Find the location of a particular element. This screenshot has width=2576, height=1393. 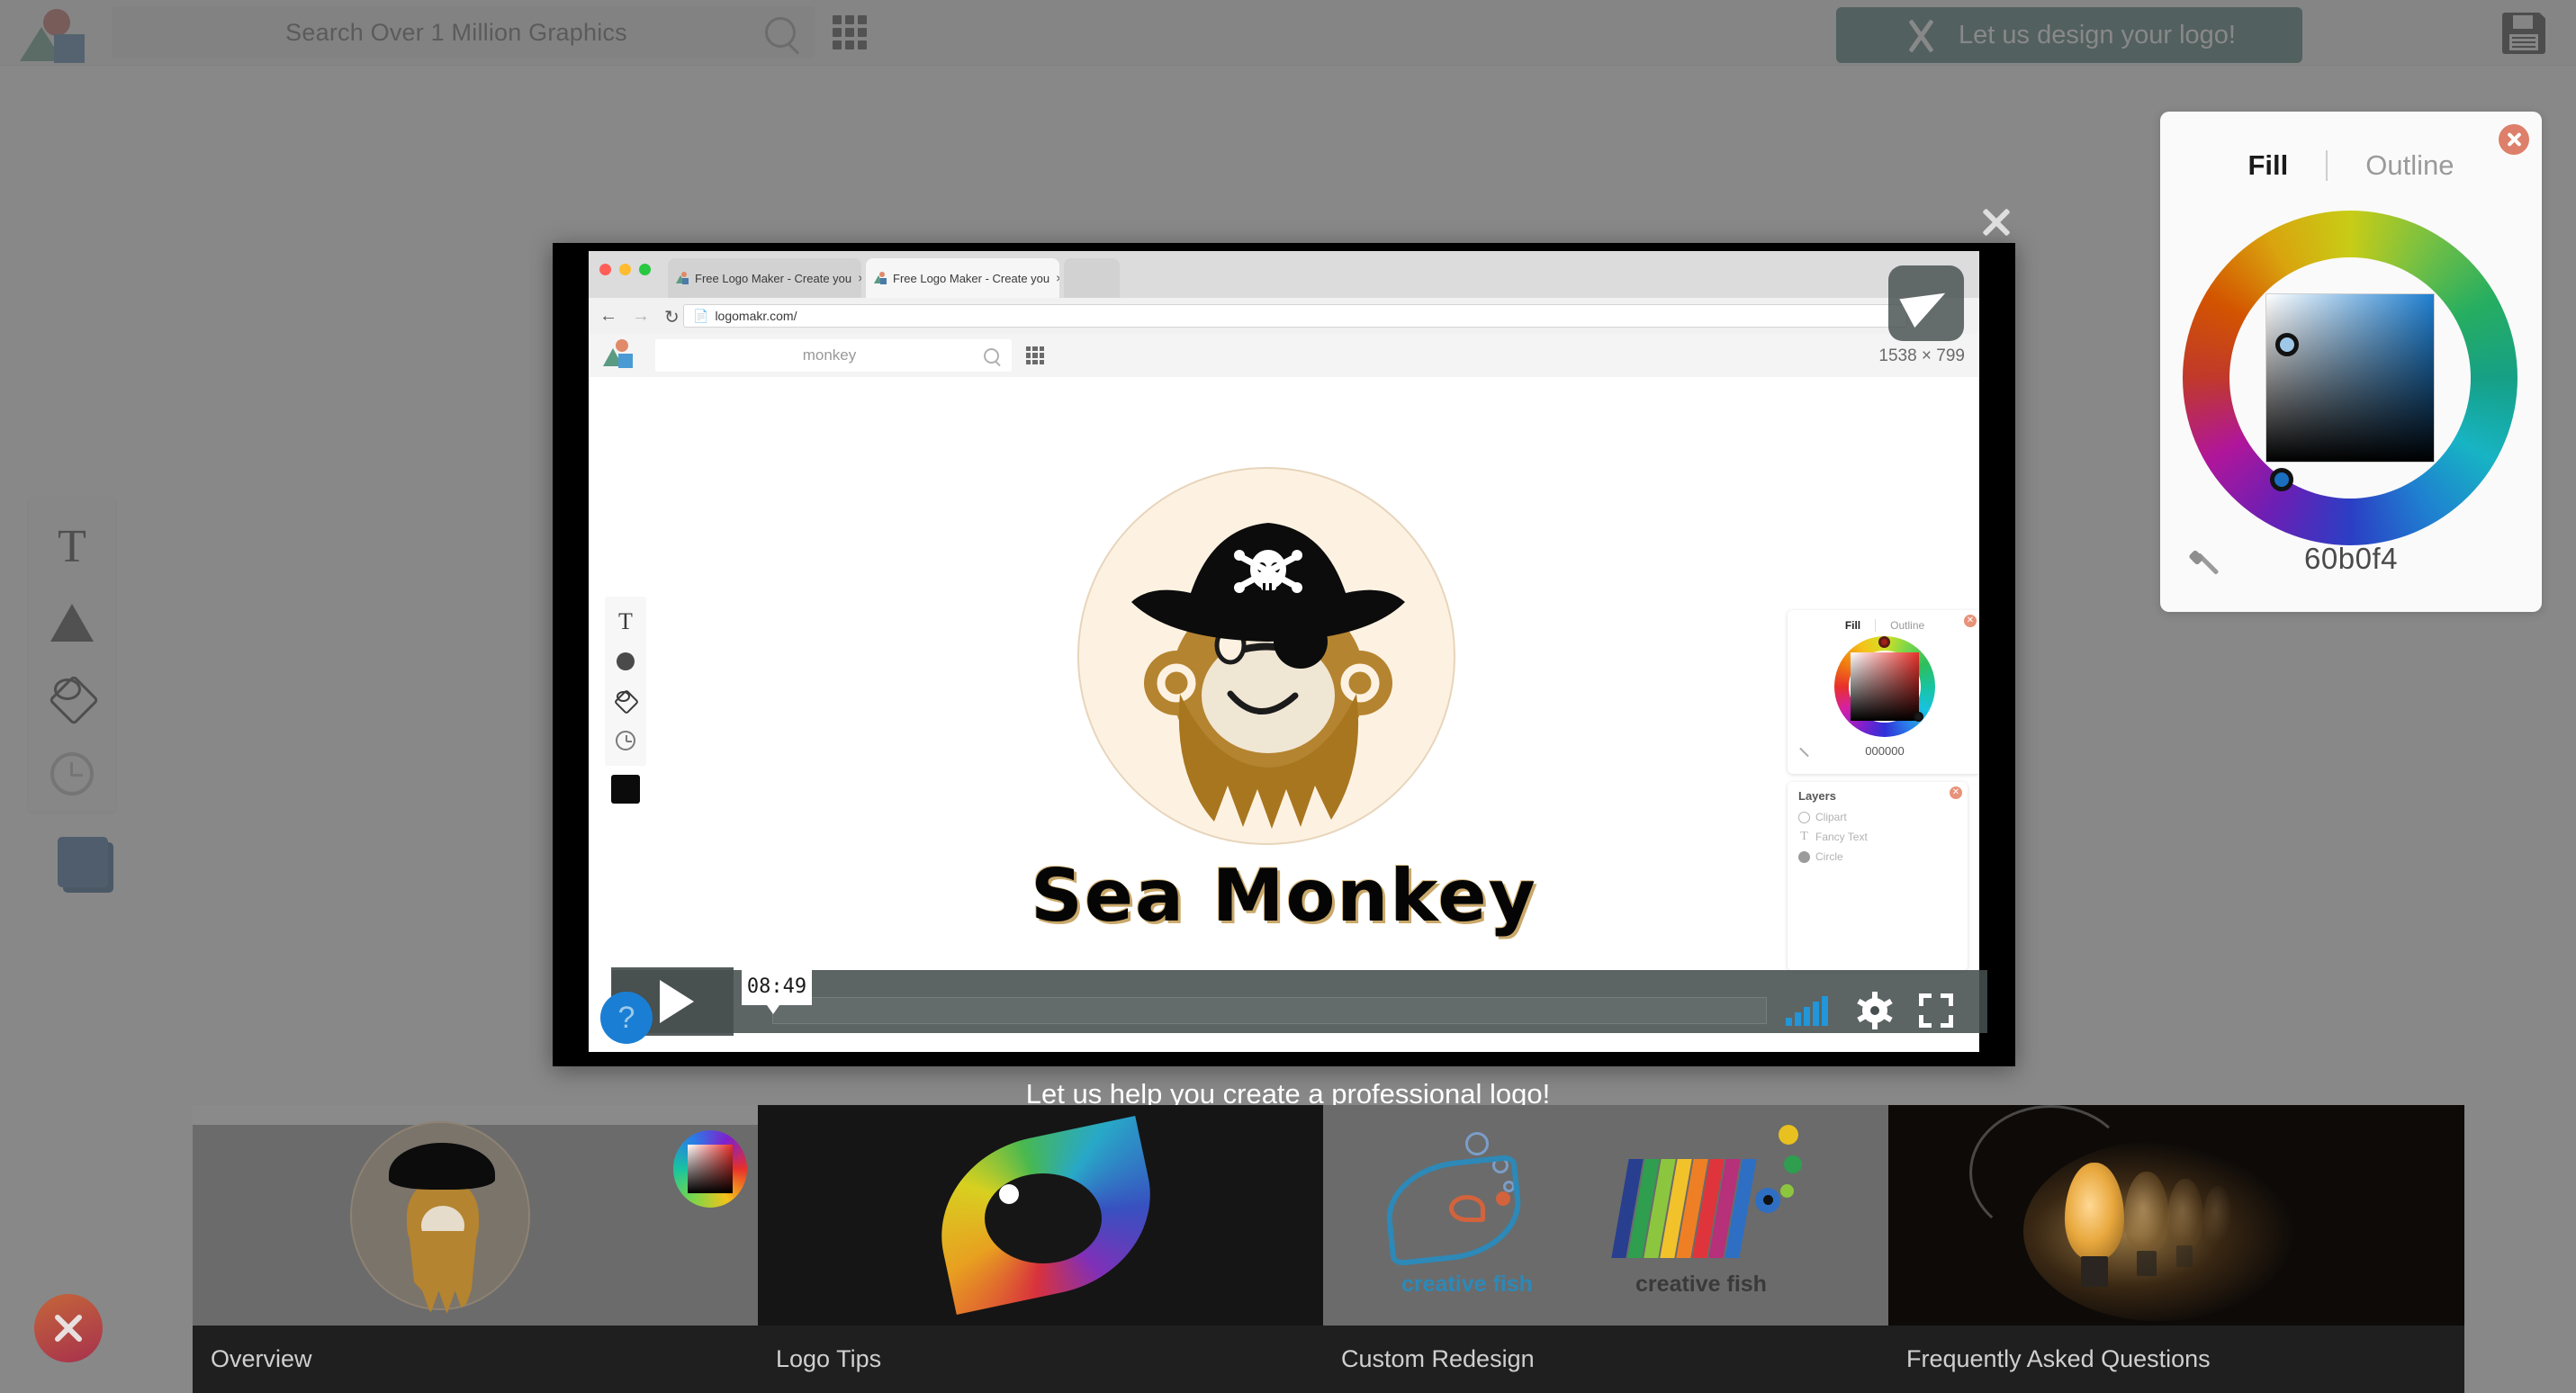

paper-plane-icon is located at coordinates (1926, 303).